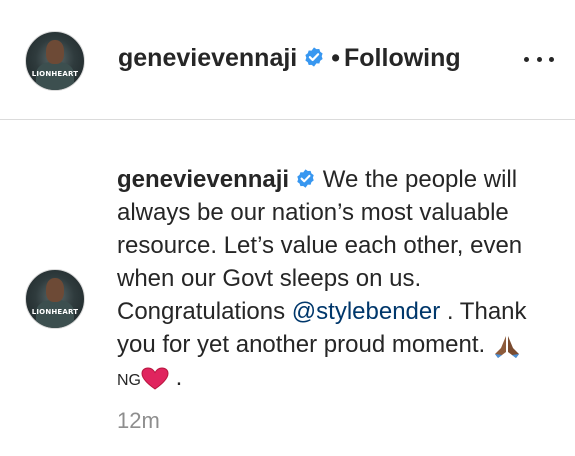  Describe the element at coordinates (176, 377) in the screenshot. I see `end-text: .` at that location.